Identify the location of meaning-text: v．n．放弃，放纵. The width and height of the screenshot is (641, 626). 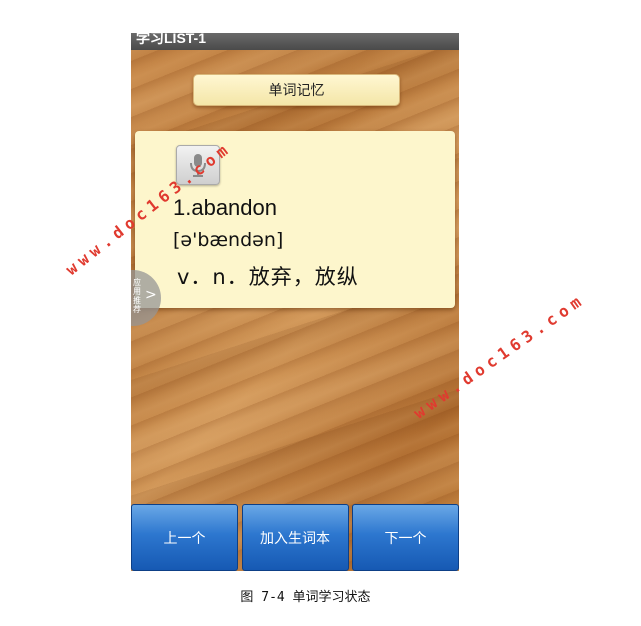
(268, 277).